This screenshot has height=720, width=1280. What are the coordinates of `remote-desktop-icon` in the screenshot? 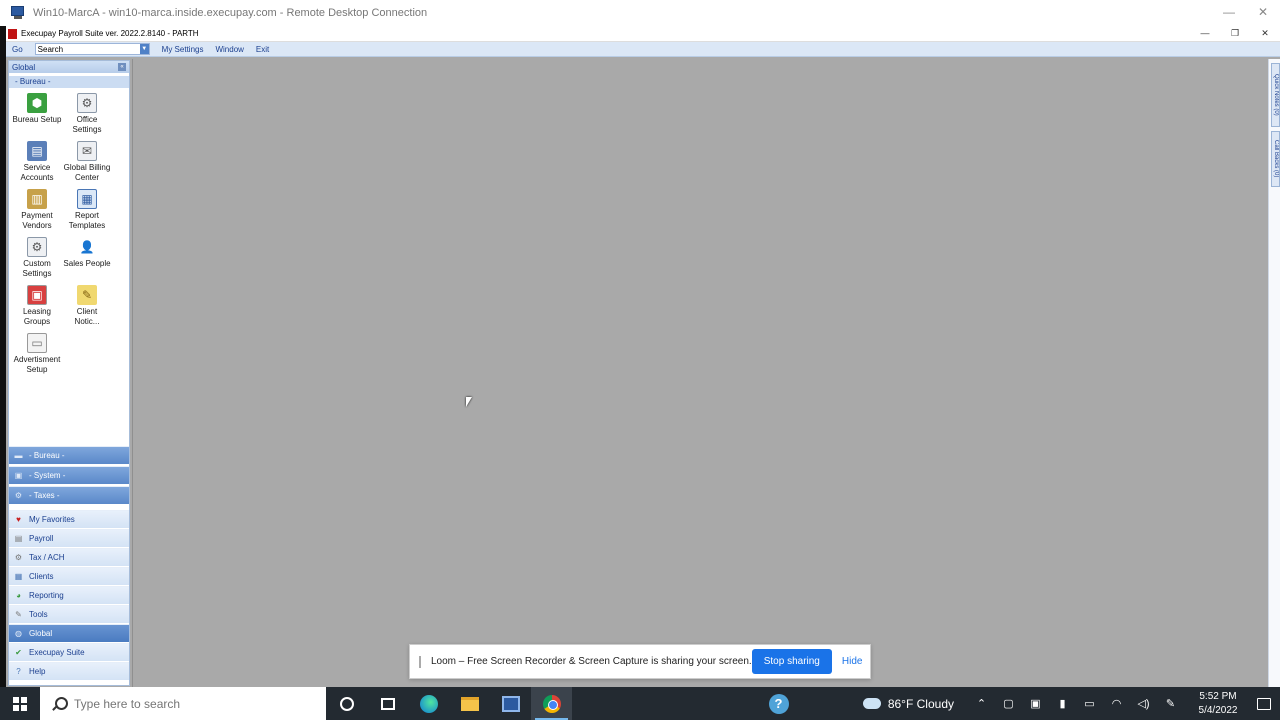 It's located at (19, 13).